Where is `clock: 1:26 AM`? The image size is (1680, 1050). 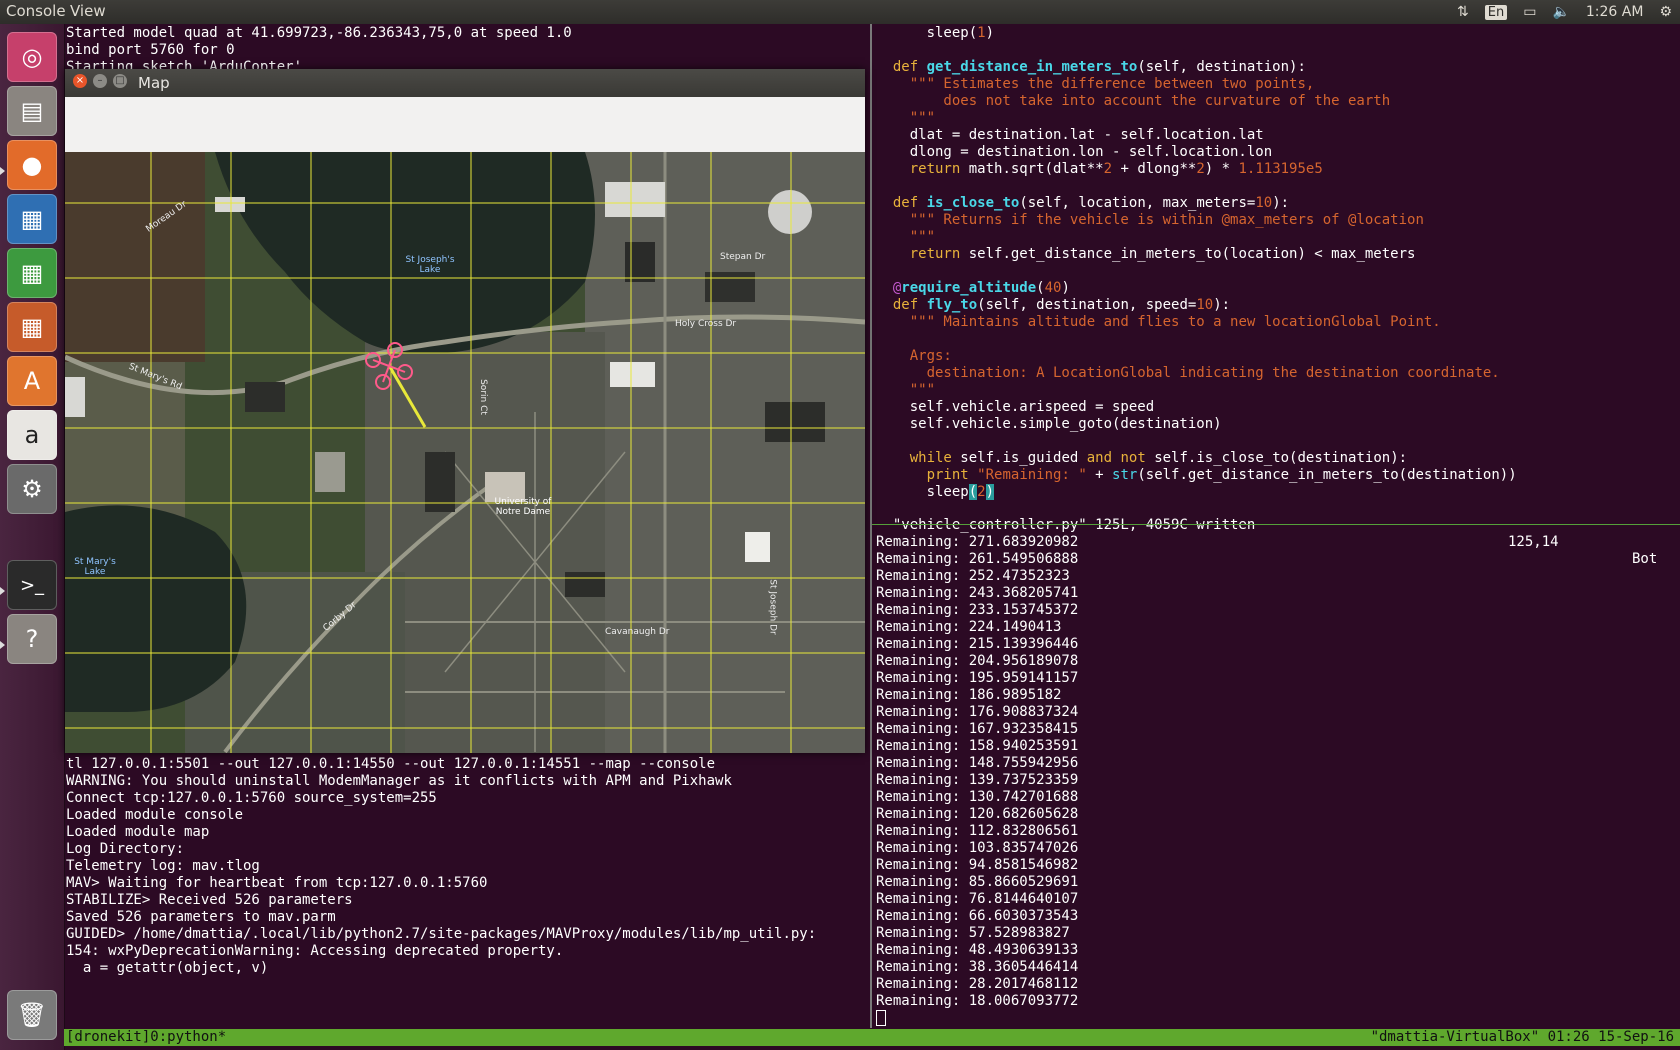 clock: 1:26 AM is located at coordinates (1615, 12).